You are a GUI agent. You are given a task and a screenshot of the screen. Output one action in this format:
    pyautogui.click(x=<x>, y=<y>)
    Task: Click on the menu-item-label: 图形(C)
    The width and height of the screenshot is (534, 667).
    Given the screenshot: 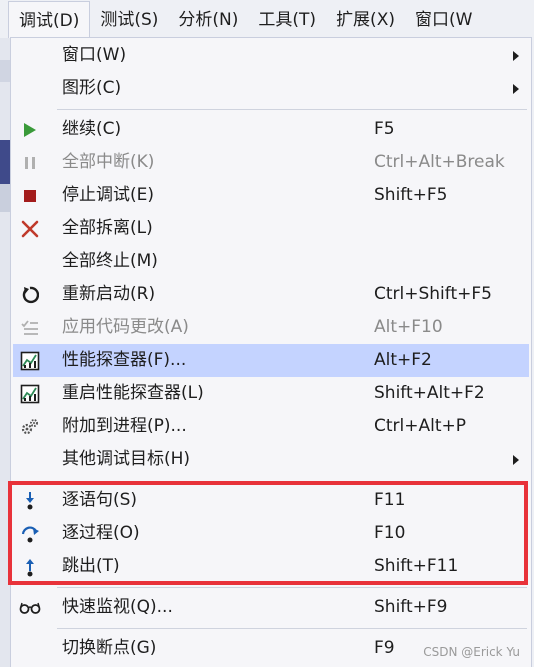 What is the action you would take?
    pyautogui.click(x=92, y=88)
    